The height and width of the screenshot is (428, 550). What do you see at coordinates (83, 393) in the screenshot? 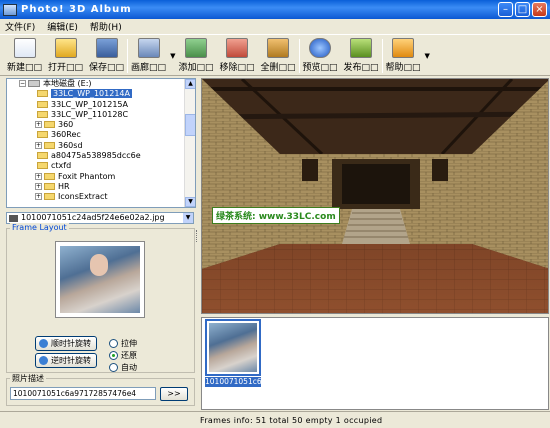
I see `description-input: 1010071051c6a97172857476e4` at bounding box center [83, 393].